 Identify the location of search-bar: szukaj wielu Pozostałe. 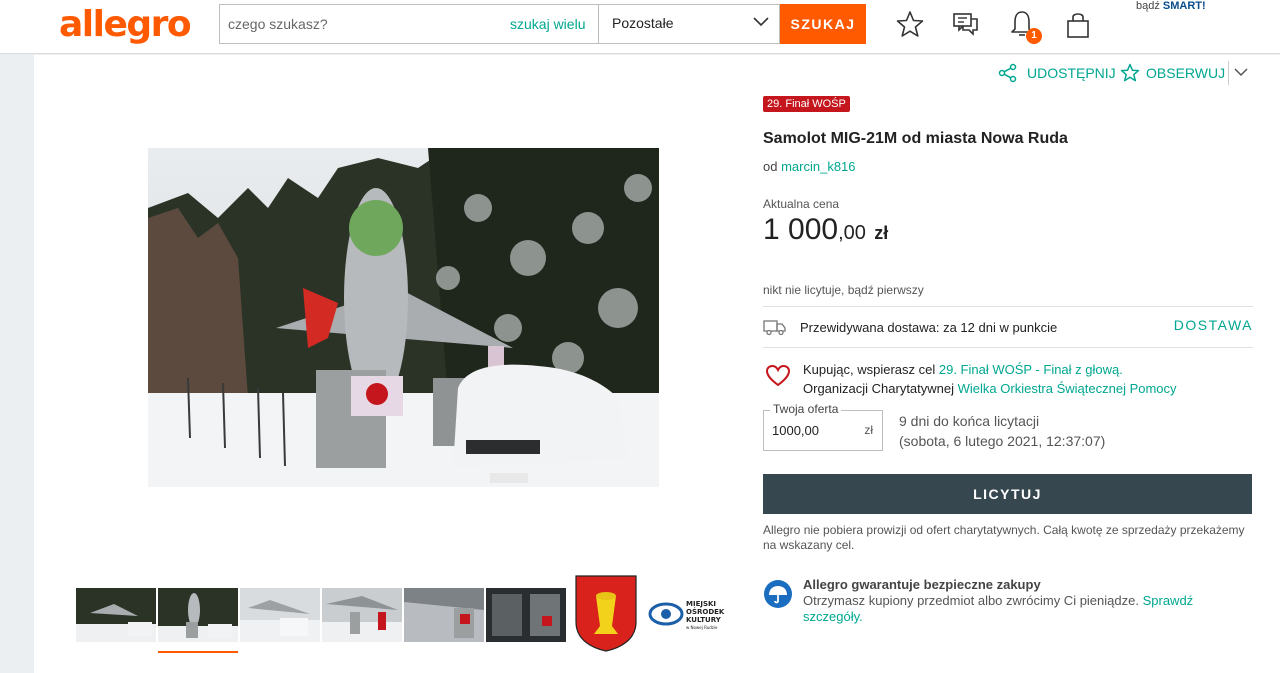
(499, 24).